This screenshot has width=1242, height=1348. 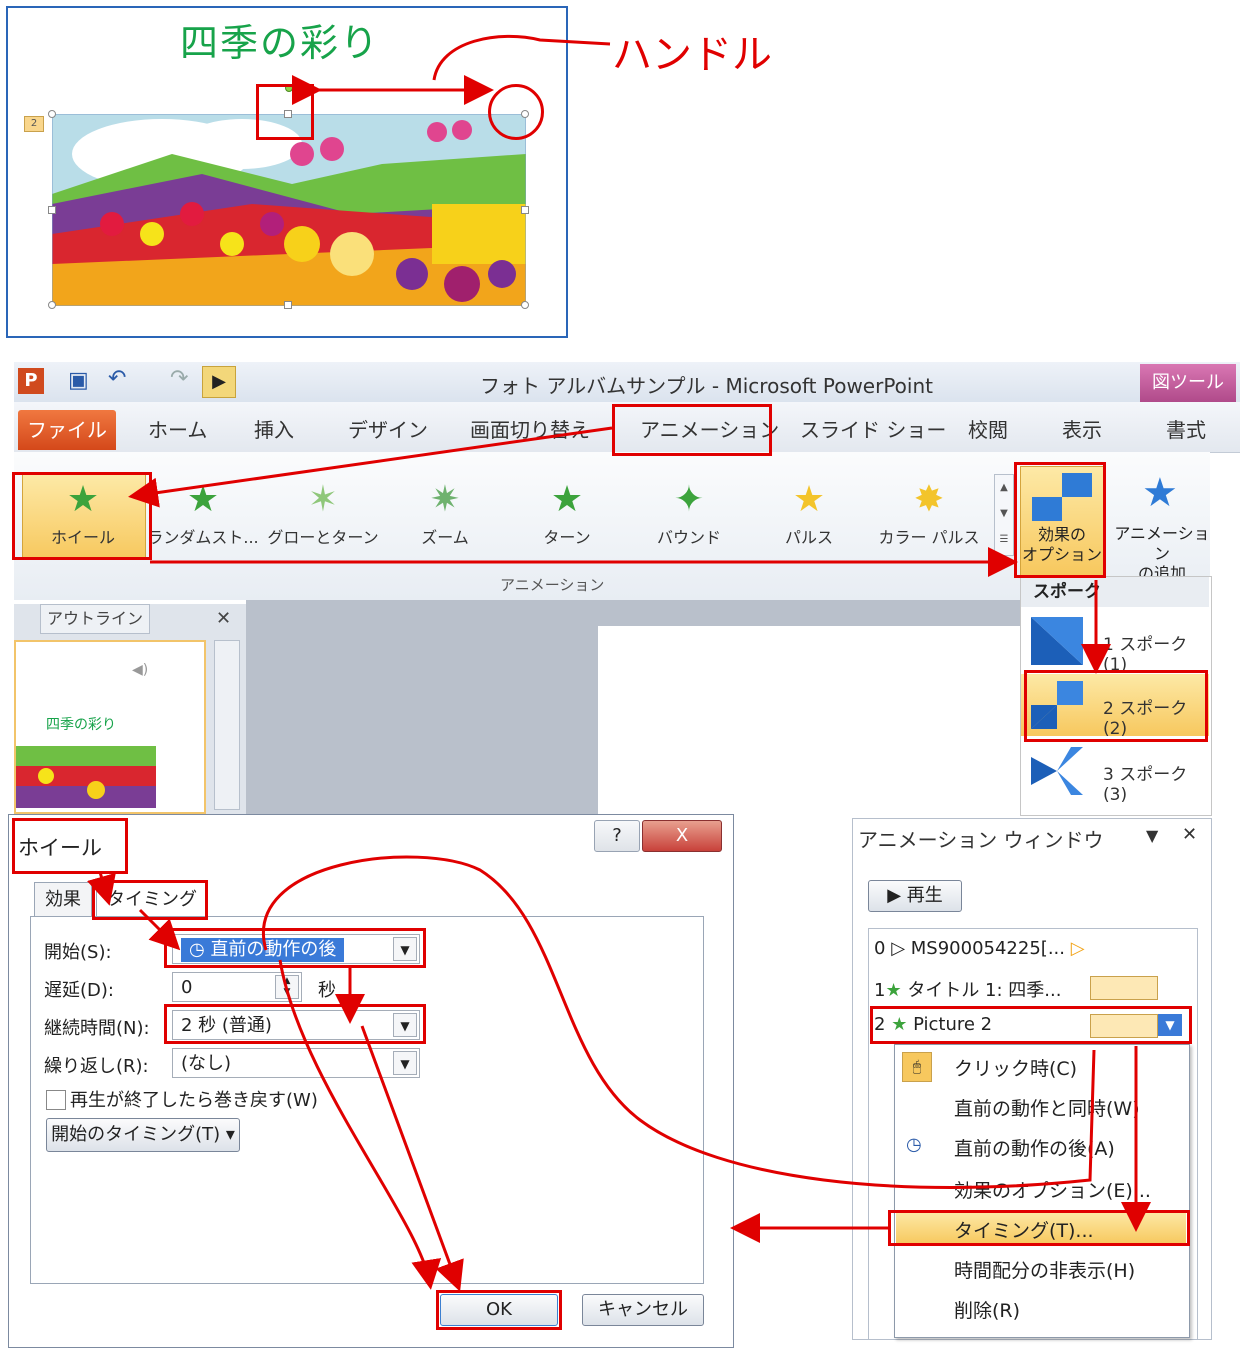 I want to click on effect-grow-turn: ✶ グローとターン, so click(x=323, y=515).